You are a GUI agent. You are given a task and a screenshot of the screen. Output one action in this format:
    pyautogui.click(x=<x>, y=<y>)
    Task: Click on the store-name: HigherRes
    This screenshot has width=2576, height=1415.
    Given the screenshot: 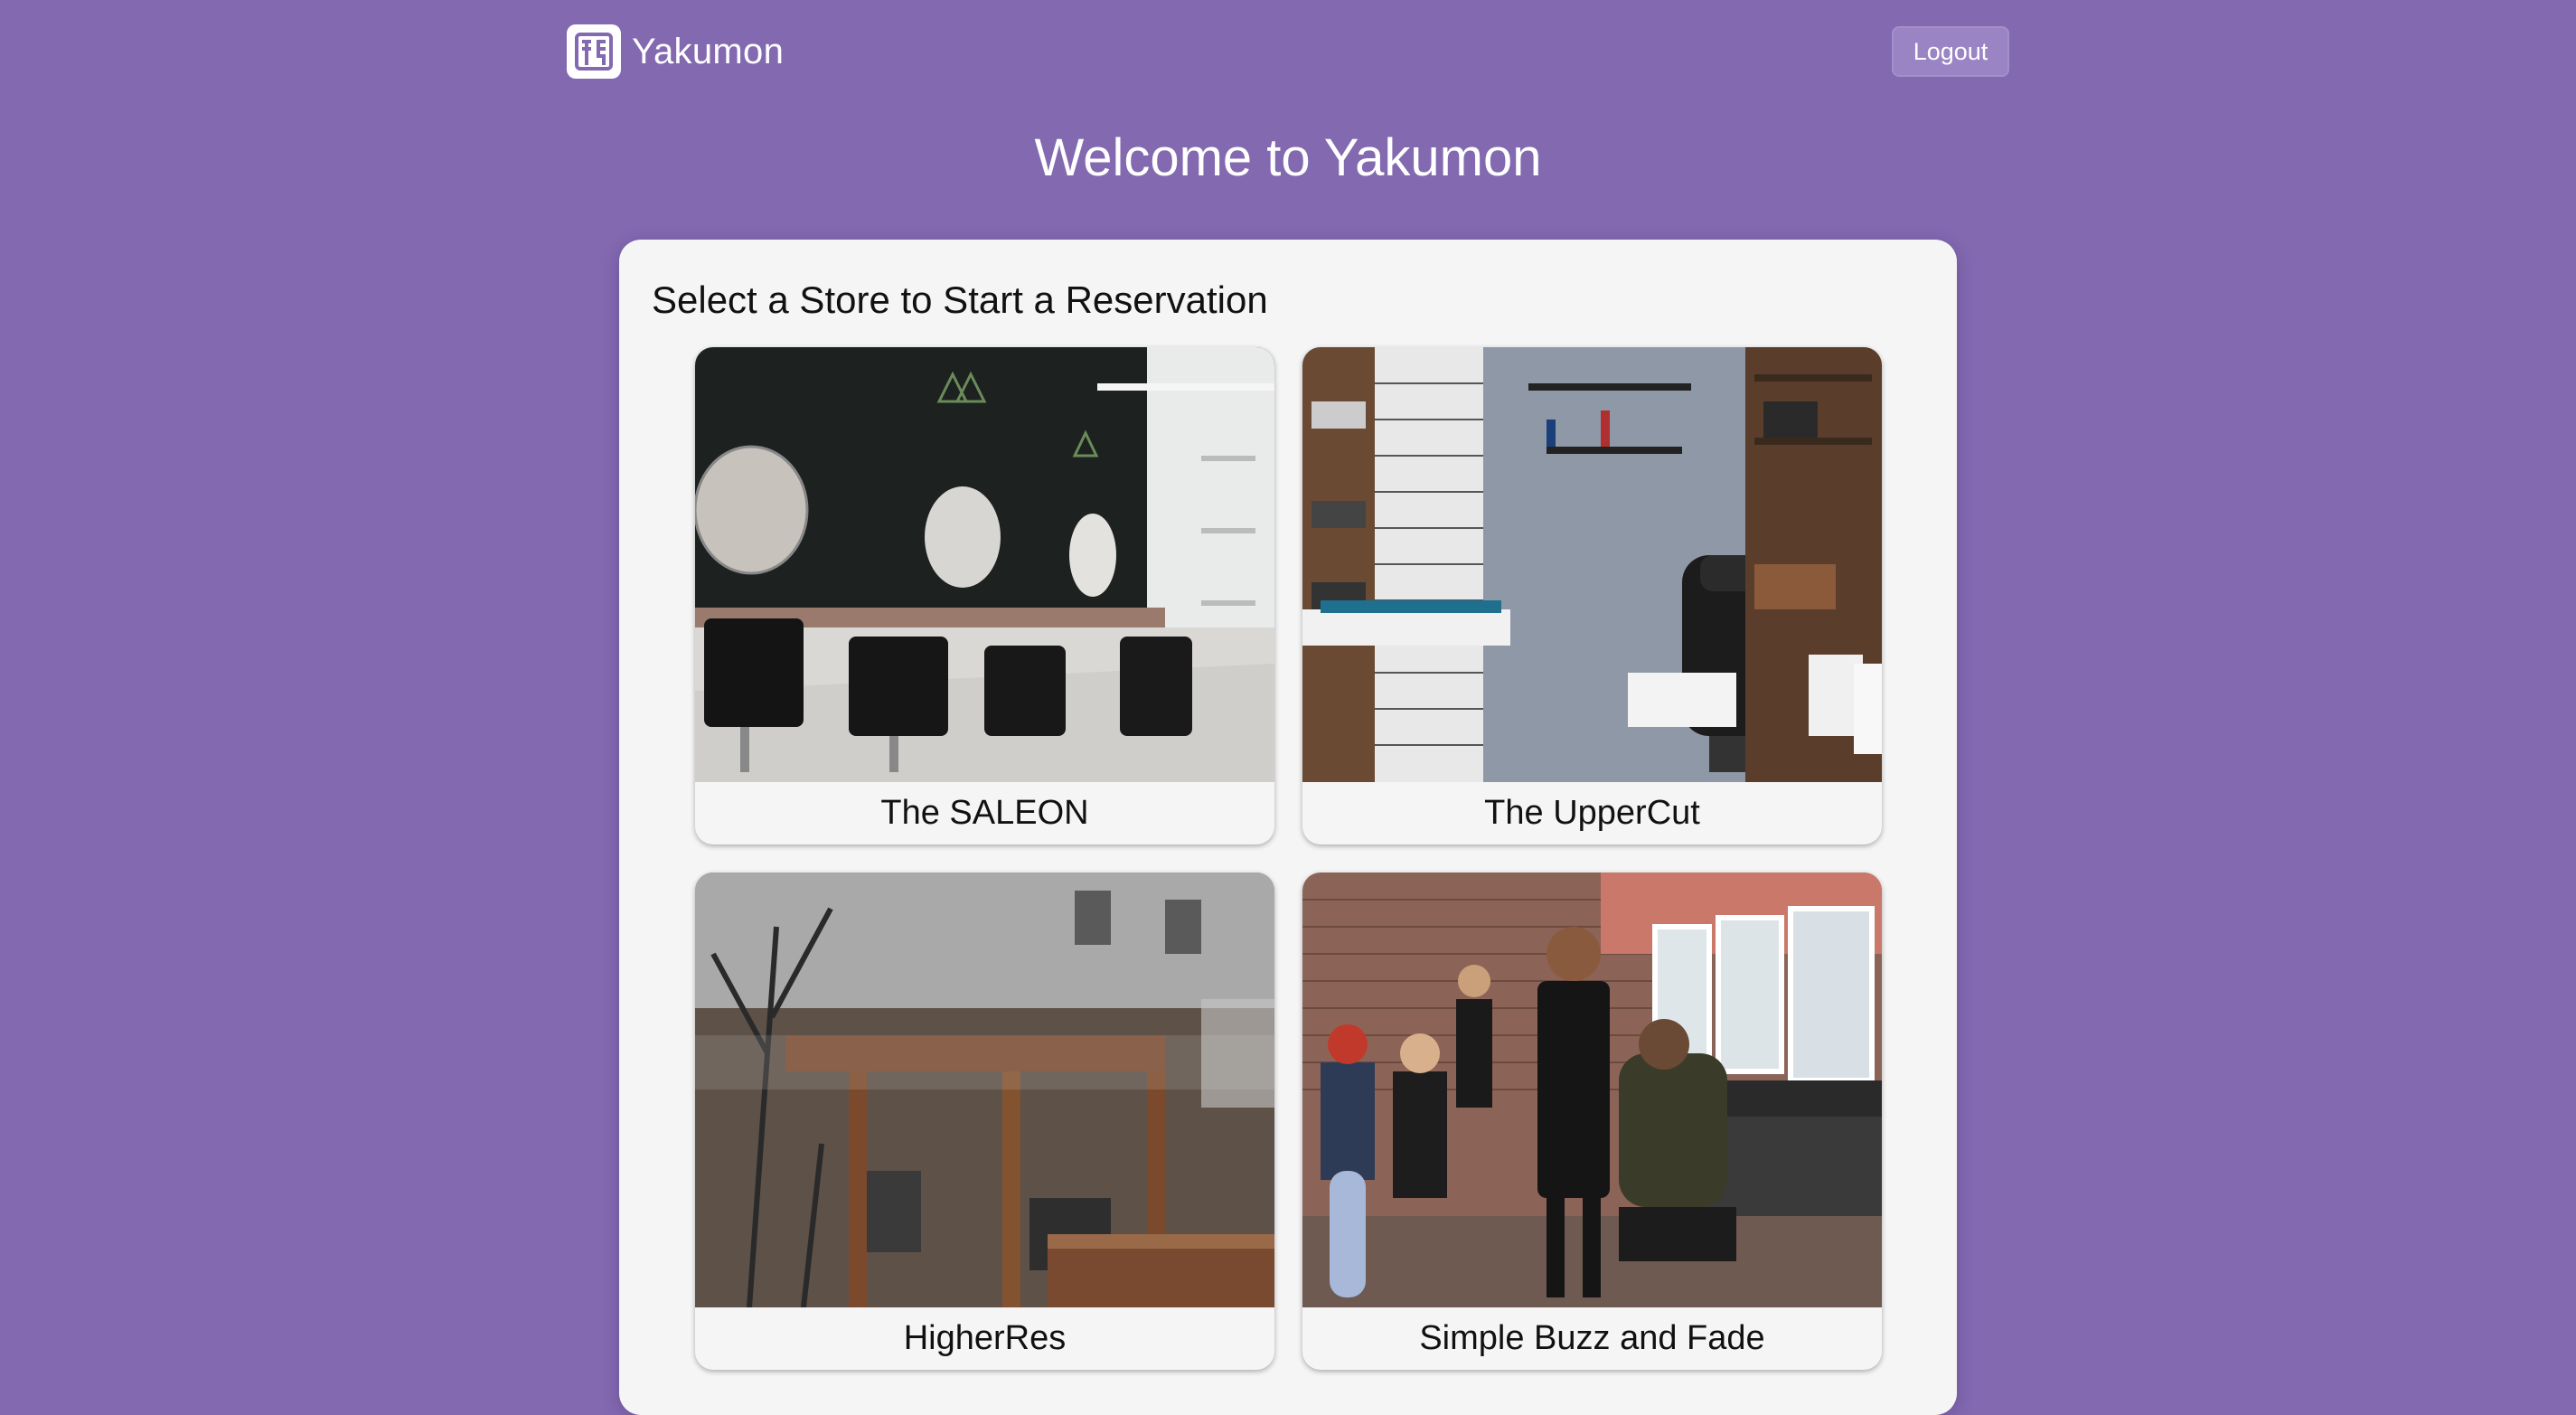 What is the action you would take?
    pyautogui.click(x=985, y=1338)
    